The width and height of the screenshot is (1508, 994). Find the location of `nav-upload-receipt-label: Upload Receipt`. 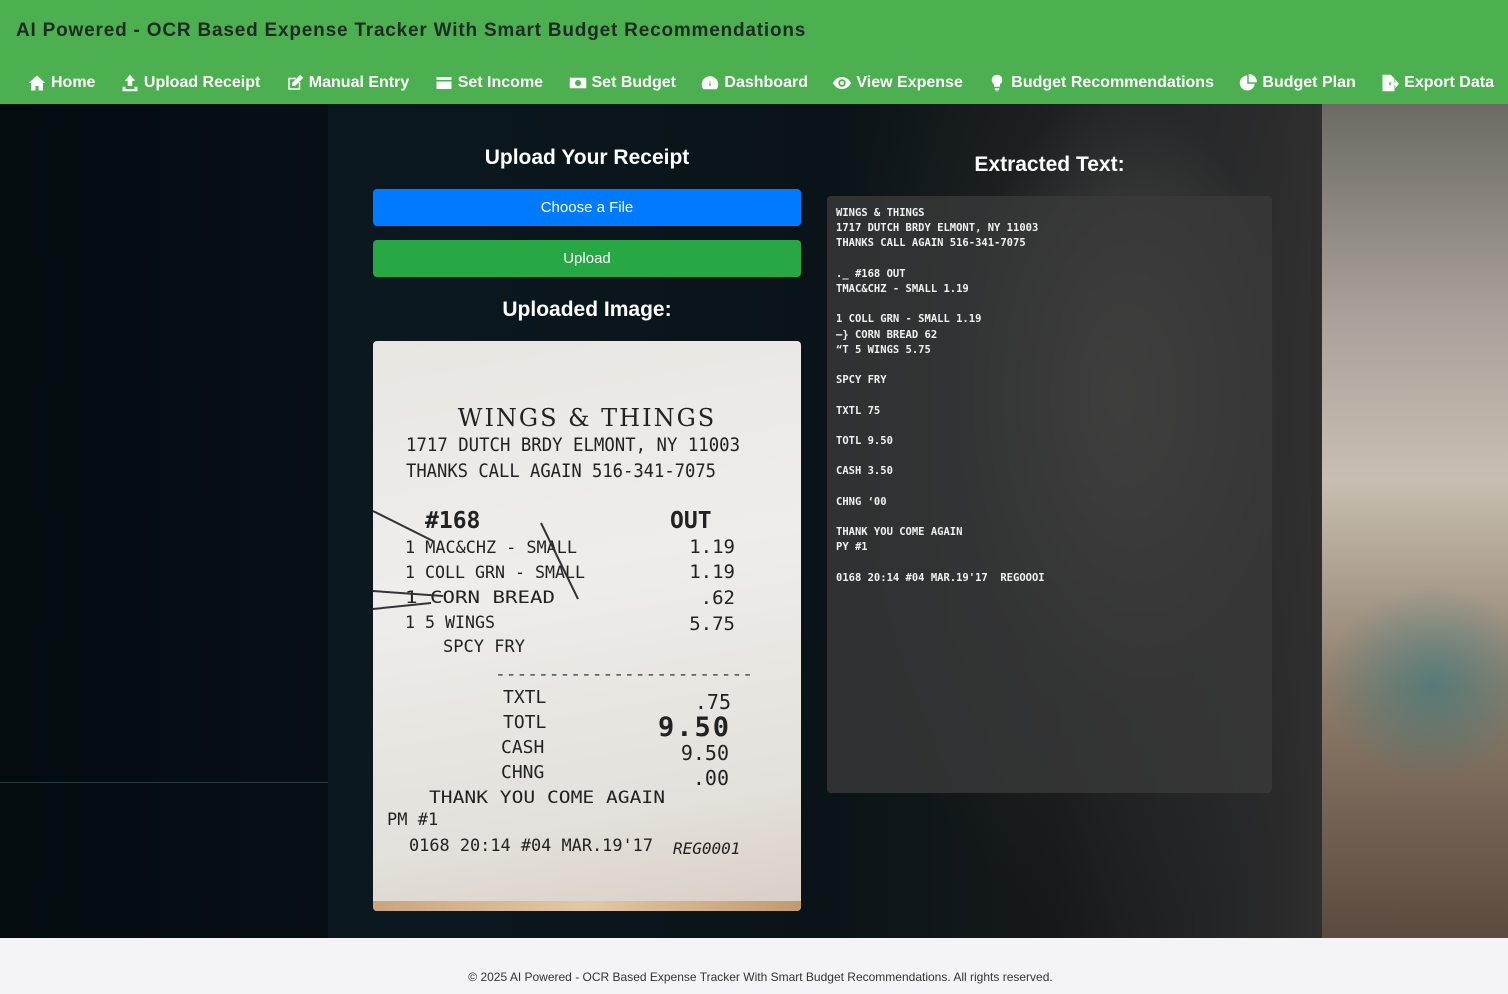

nav-upload-receipt-label: Upload Receipt is located at coordinates (202, 82).